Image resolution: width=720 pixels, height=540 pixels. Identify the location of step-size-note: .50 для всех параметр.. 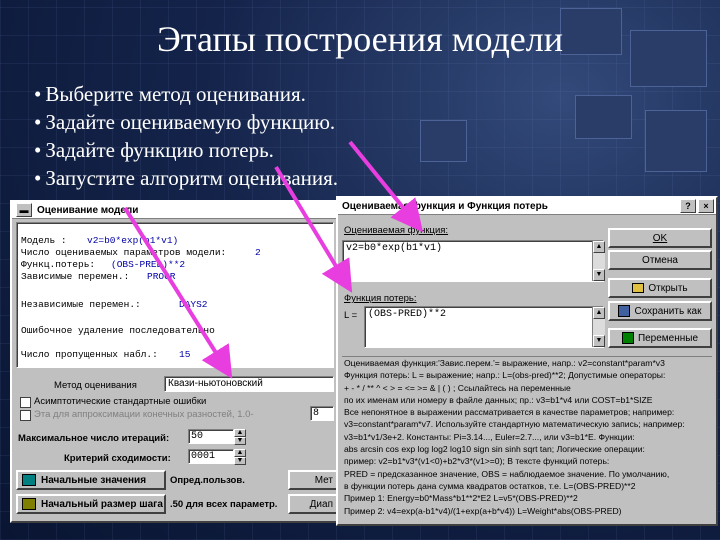
(224, 504).